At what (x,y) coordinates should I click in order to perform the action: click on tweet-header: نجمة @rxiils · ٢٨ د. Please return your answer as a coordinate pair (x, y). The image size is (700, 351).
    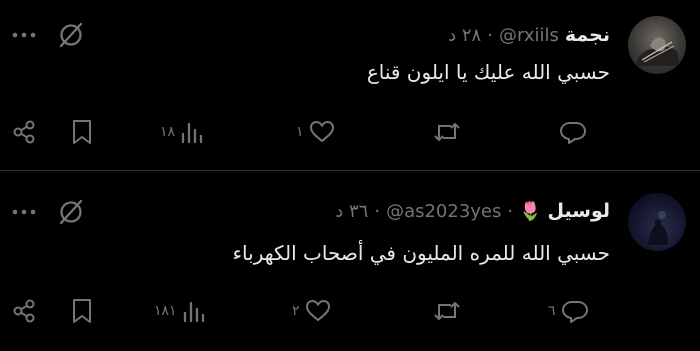
    Looking at the image, I should click on (529, 35).